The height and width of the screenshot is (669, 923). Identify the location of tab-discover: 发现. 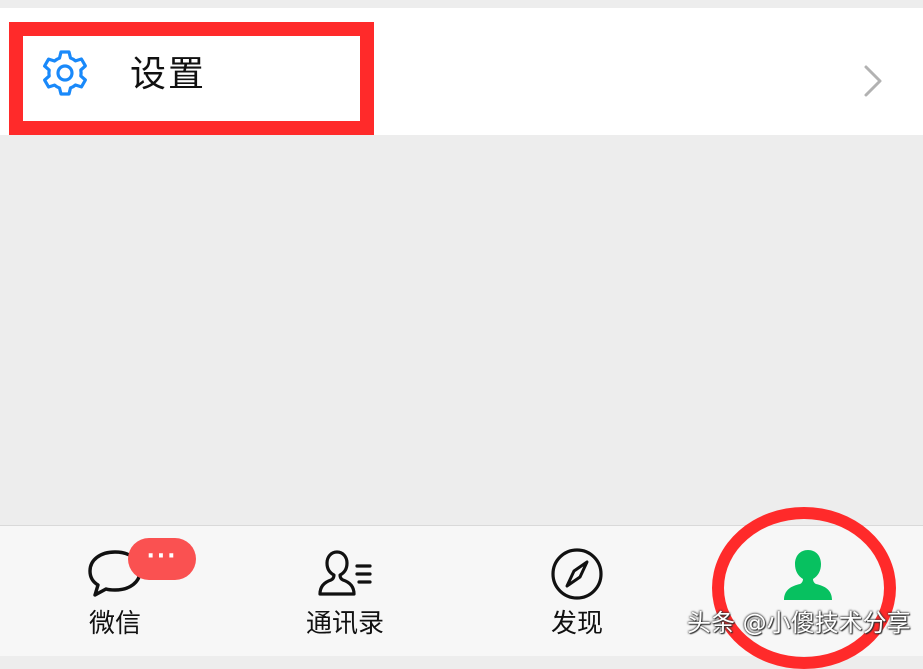
(577, 591).